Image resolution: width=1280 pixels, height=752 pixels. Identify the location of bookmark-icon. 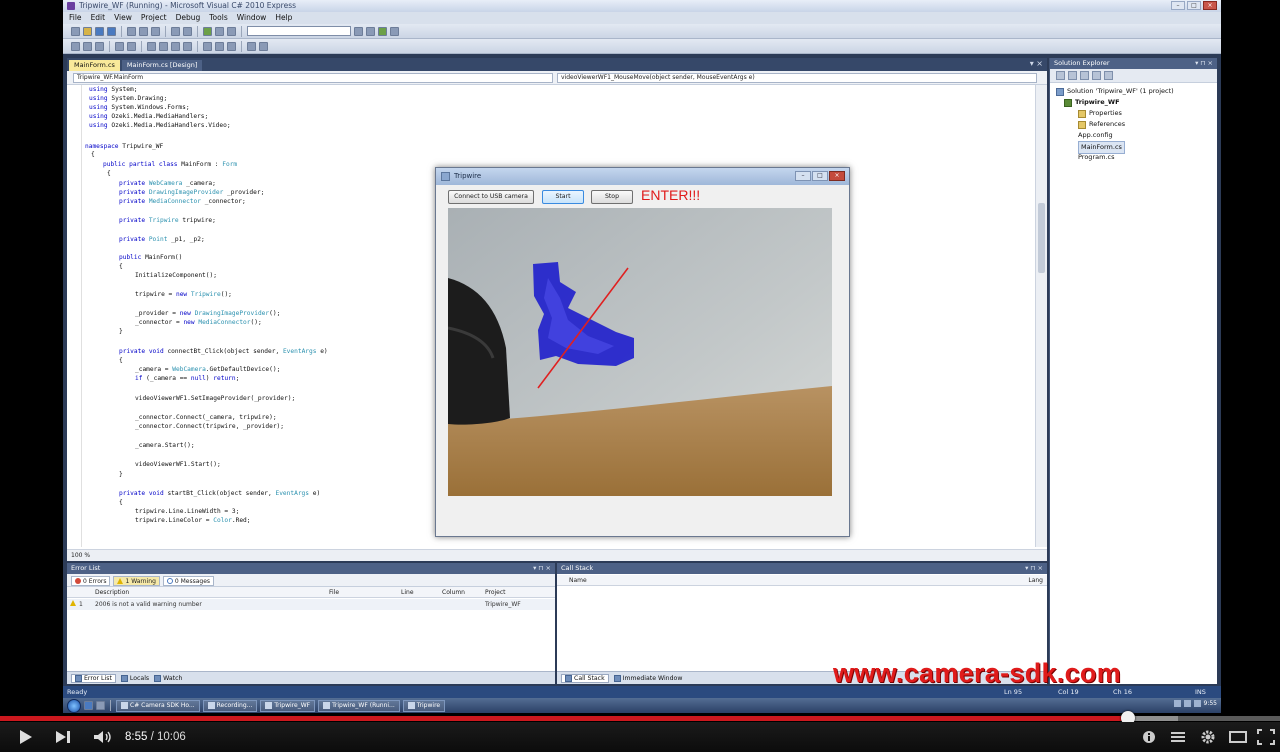
(207, 46).